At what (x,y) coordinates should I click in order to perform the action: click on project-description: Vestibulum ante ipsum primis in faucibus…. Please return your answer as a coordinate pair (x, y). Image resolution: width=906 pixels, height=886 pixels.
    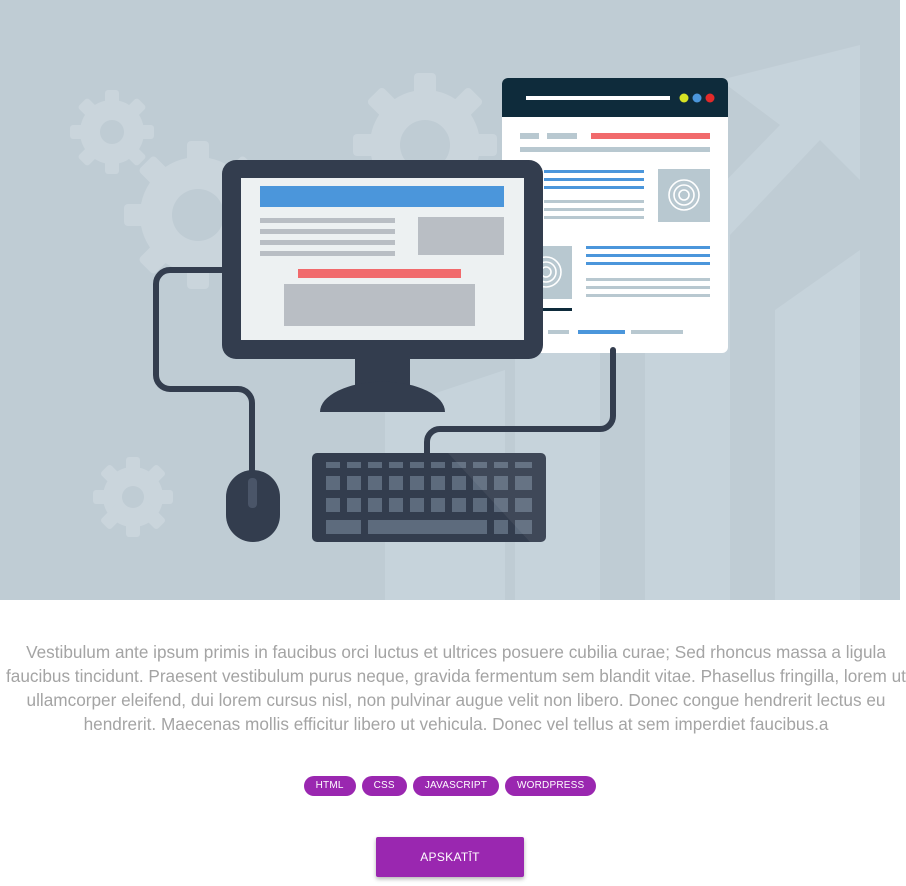
    Looking at the image, I should click on (456, 688).